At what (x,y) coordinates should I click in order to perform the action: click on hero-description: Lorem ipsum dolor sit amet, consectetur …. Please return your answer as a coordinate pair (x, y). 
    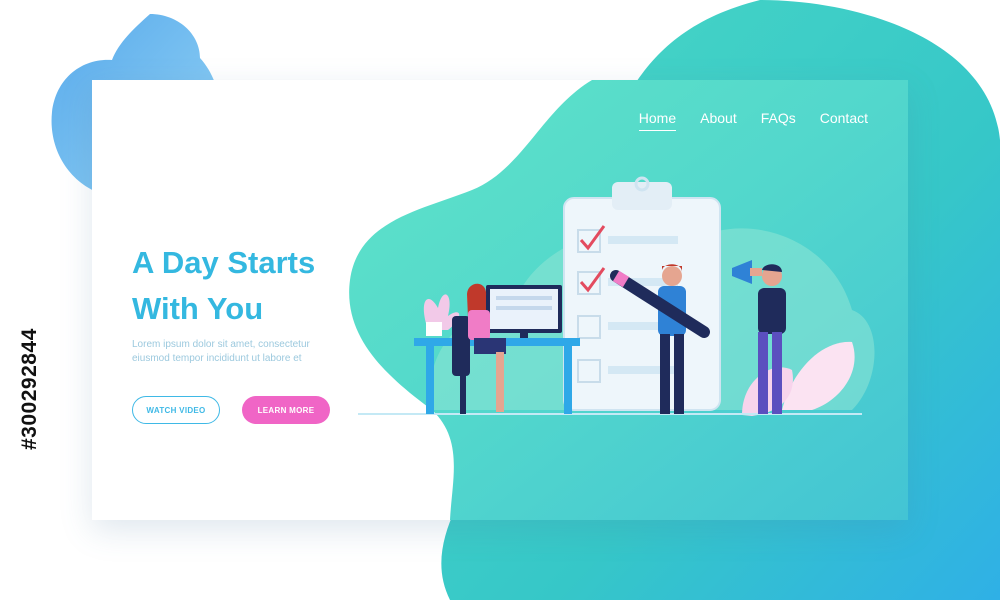
    Looking at the image, I should click on (221, 351).